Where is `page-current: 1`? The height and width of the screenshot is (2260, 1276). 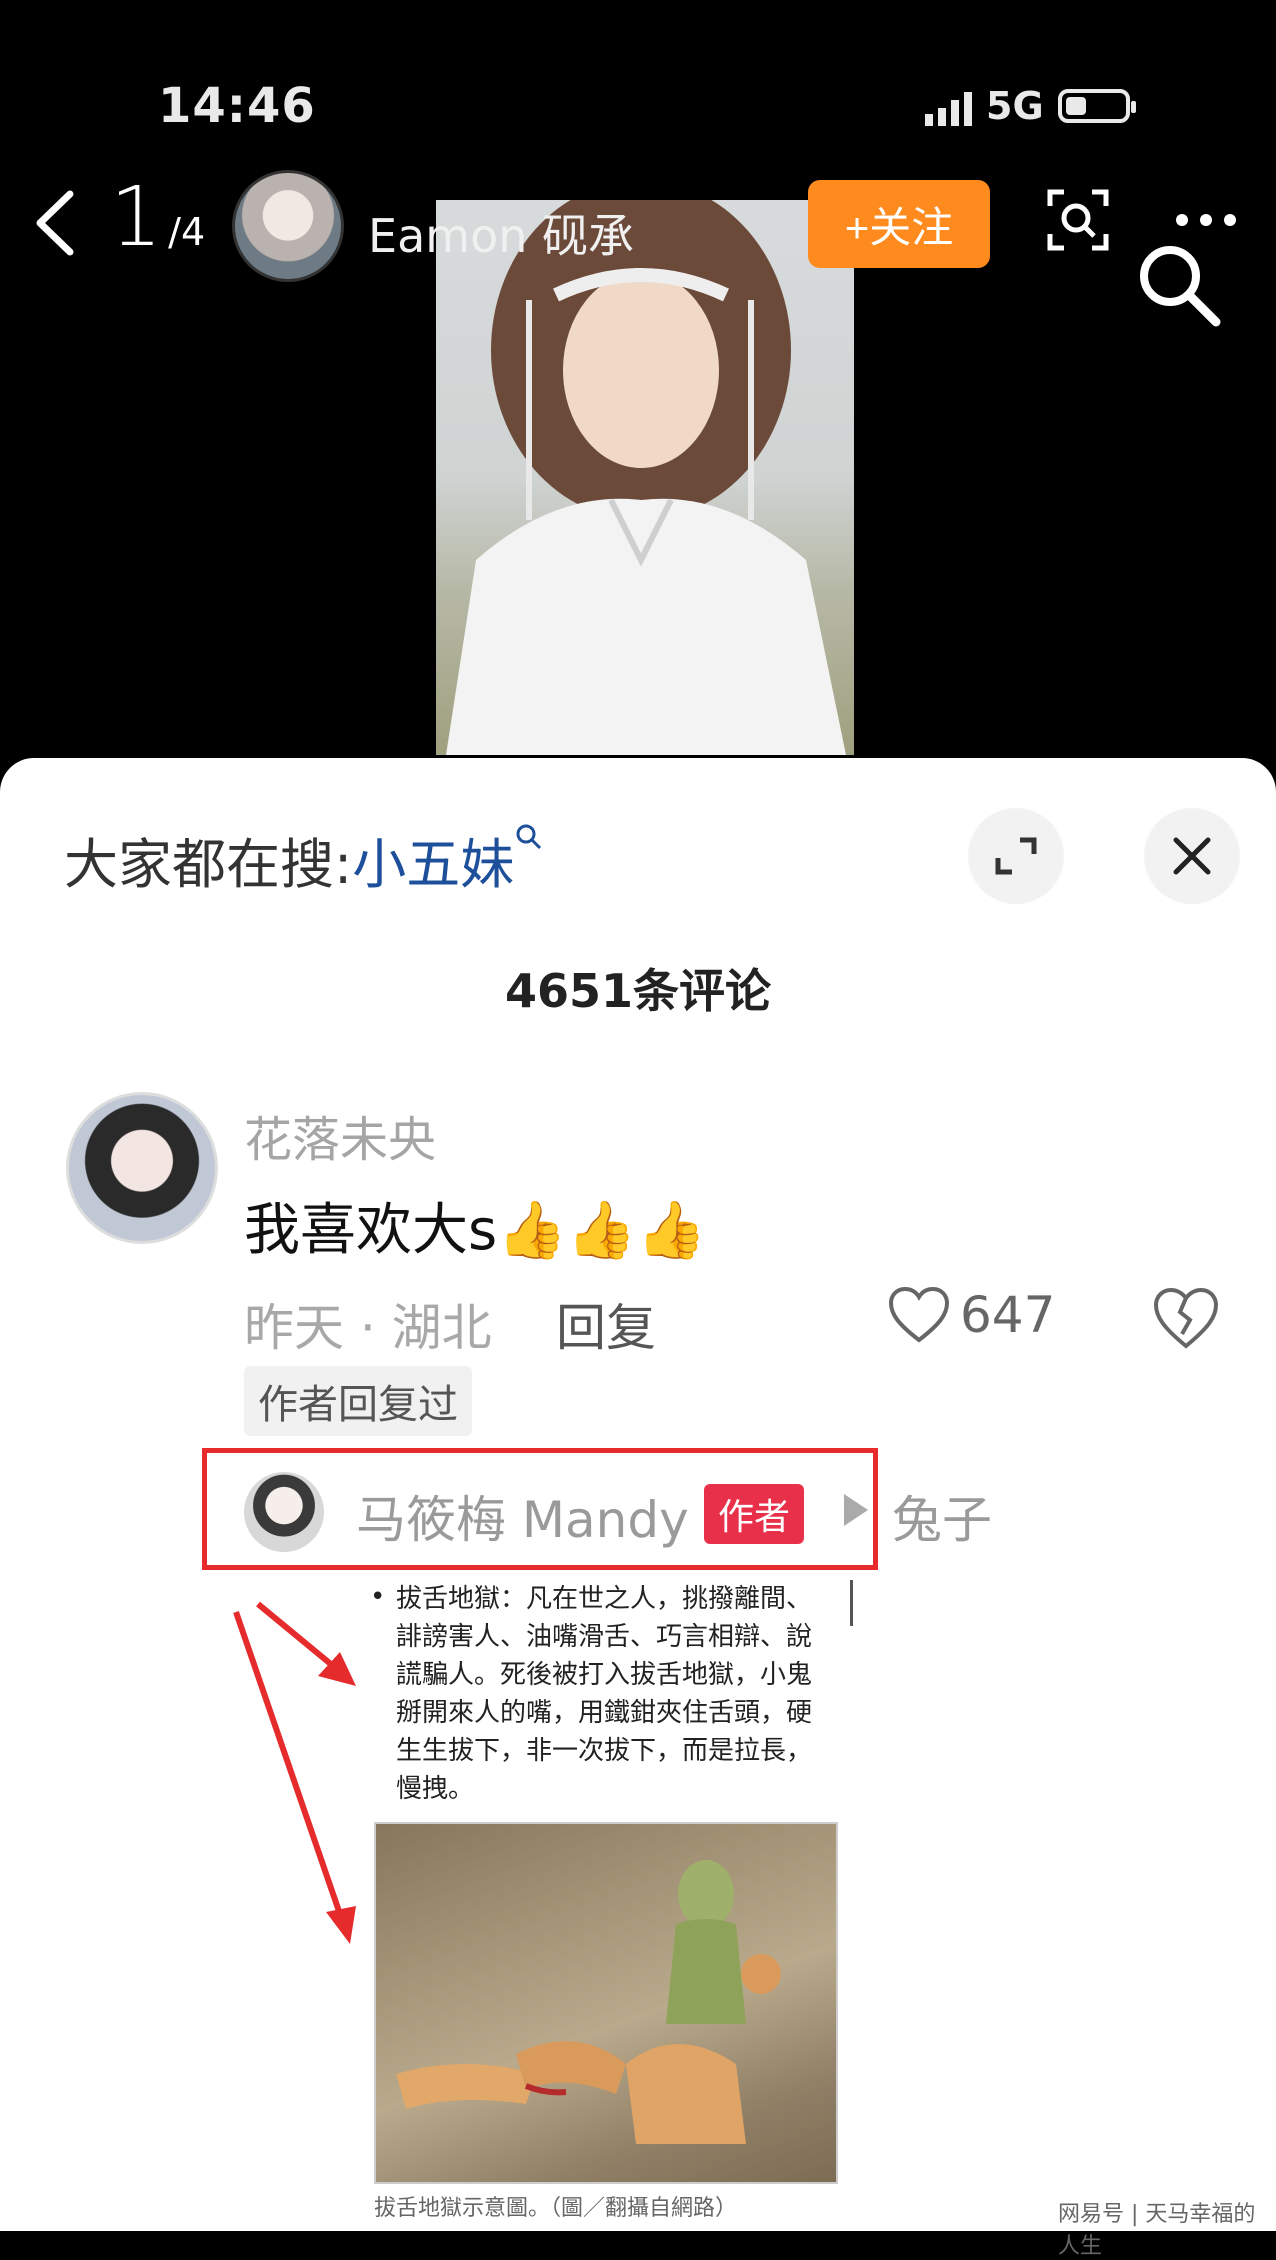
page-current: 1 is located at coordinates (136, 217).